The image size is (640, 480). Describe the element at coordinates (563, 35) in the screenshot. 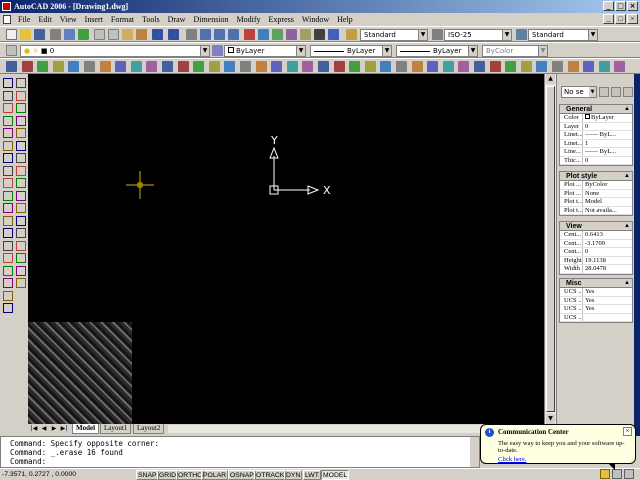

I see `table-style-dropdown: Standard ▼` at that location.